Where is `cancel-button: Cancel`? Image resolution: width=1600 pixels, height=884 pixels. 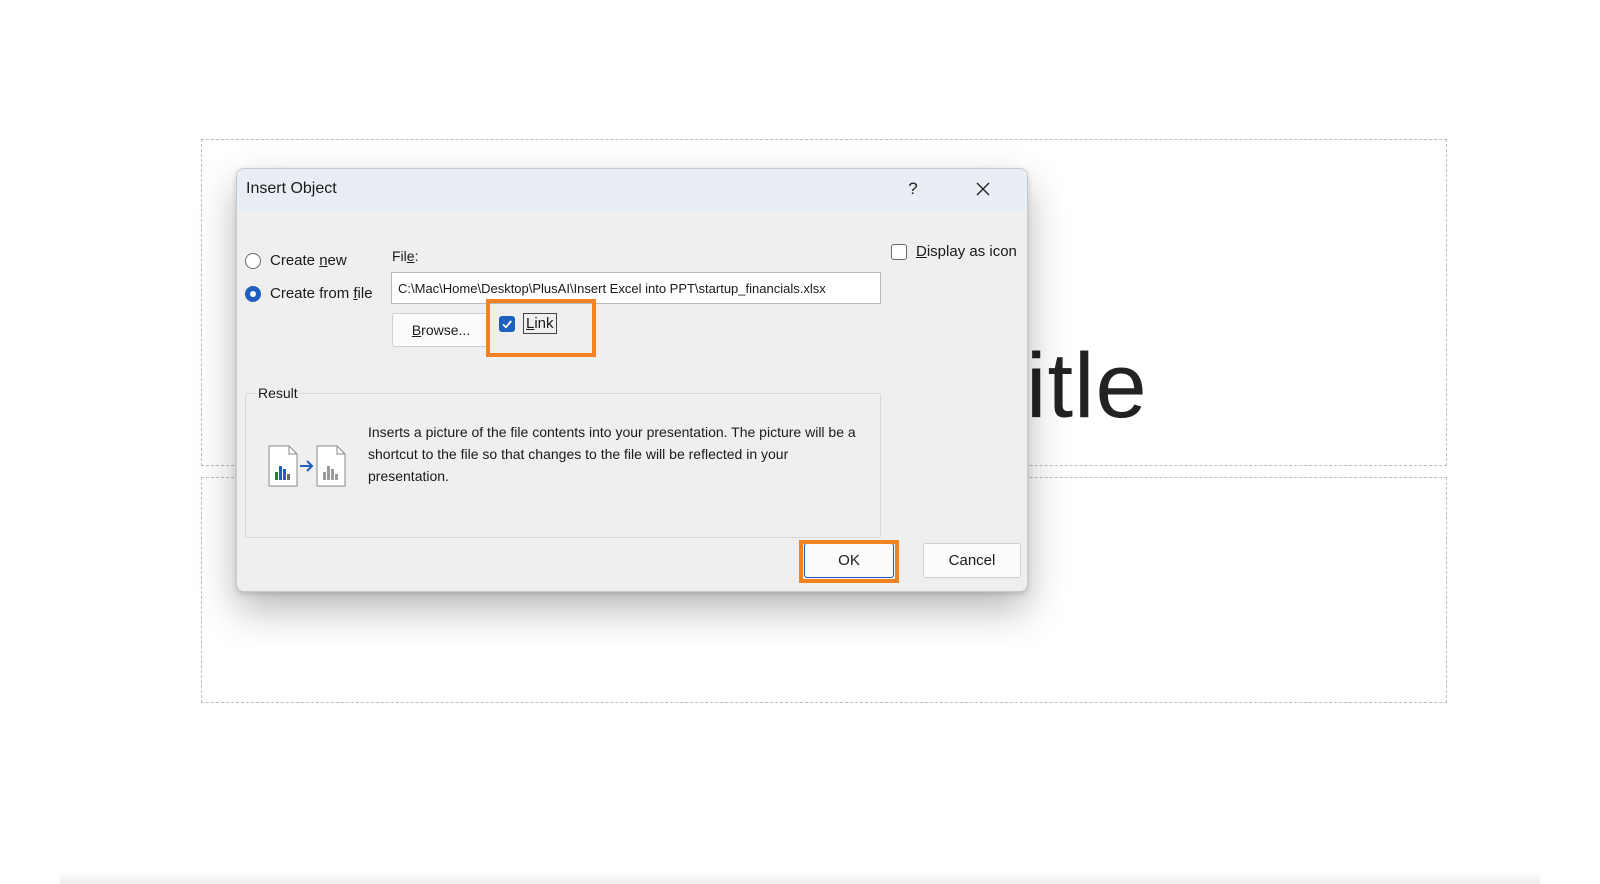
cancel-button: Cancel is located at coordinates (972, 560).